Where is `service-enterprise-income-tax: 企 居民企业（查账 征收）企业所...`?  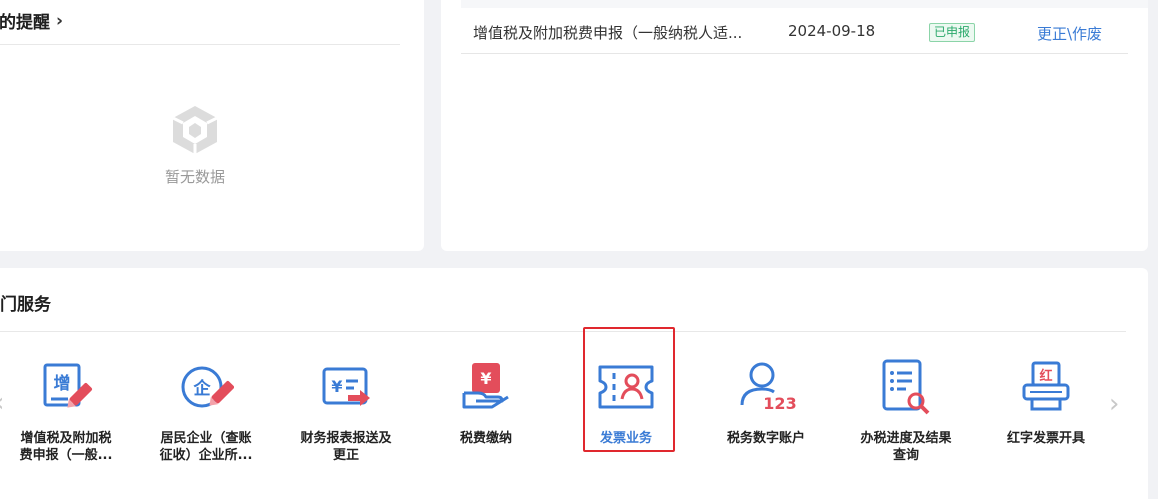
service-enterprise-income-tax: 企 居民企业（查账 征收）企业所... is located at coordinates (206, 409).